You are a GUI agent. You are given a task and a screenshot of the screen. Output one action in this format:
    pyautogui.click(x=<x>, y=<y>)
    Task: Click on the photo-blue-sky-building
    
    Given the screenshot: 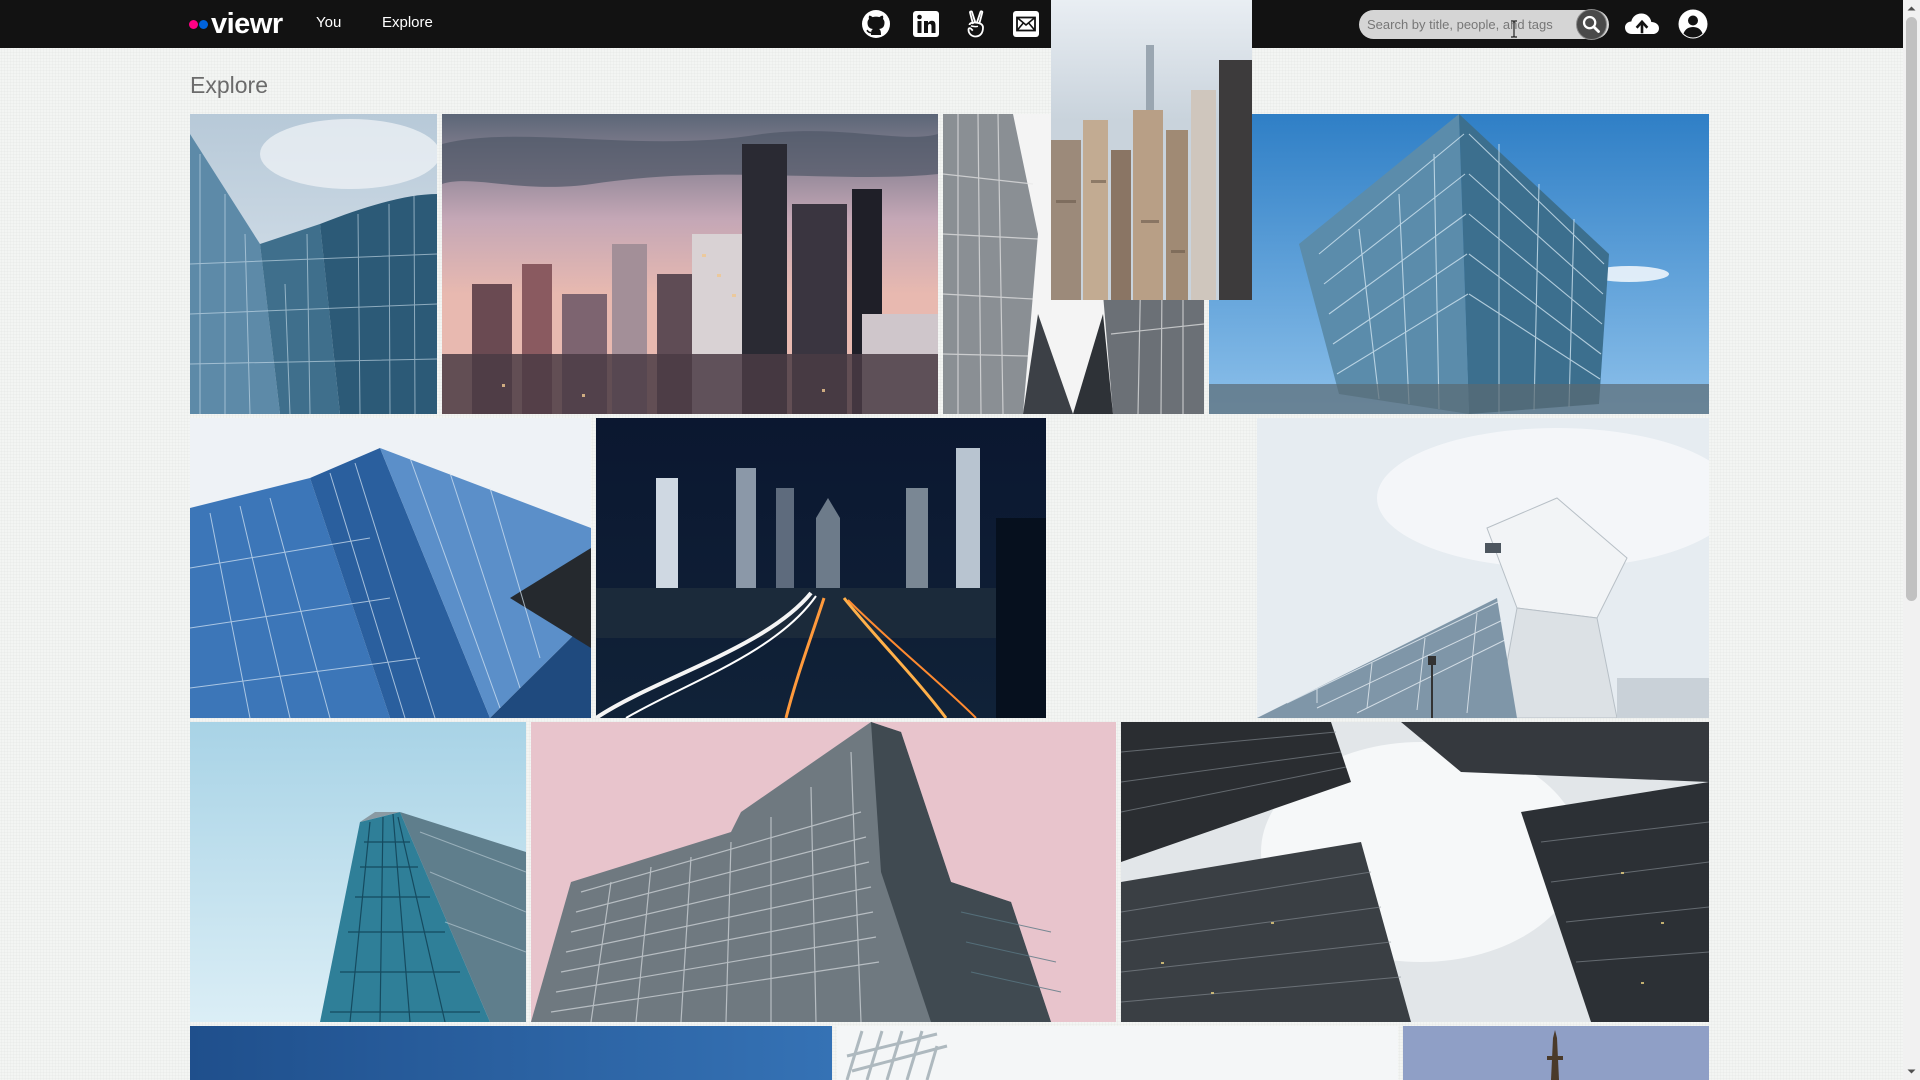 What is the action you would take?
    pyautogui.click(x=511, y=1053)
    